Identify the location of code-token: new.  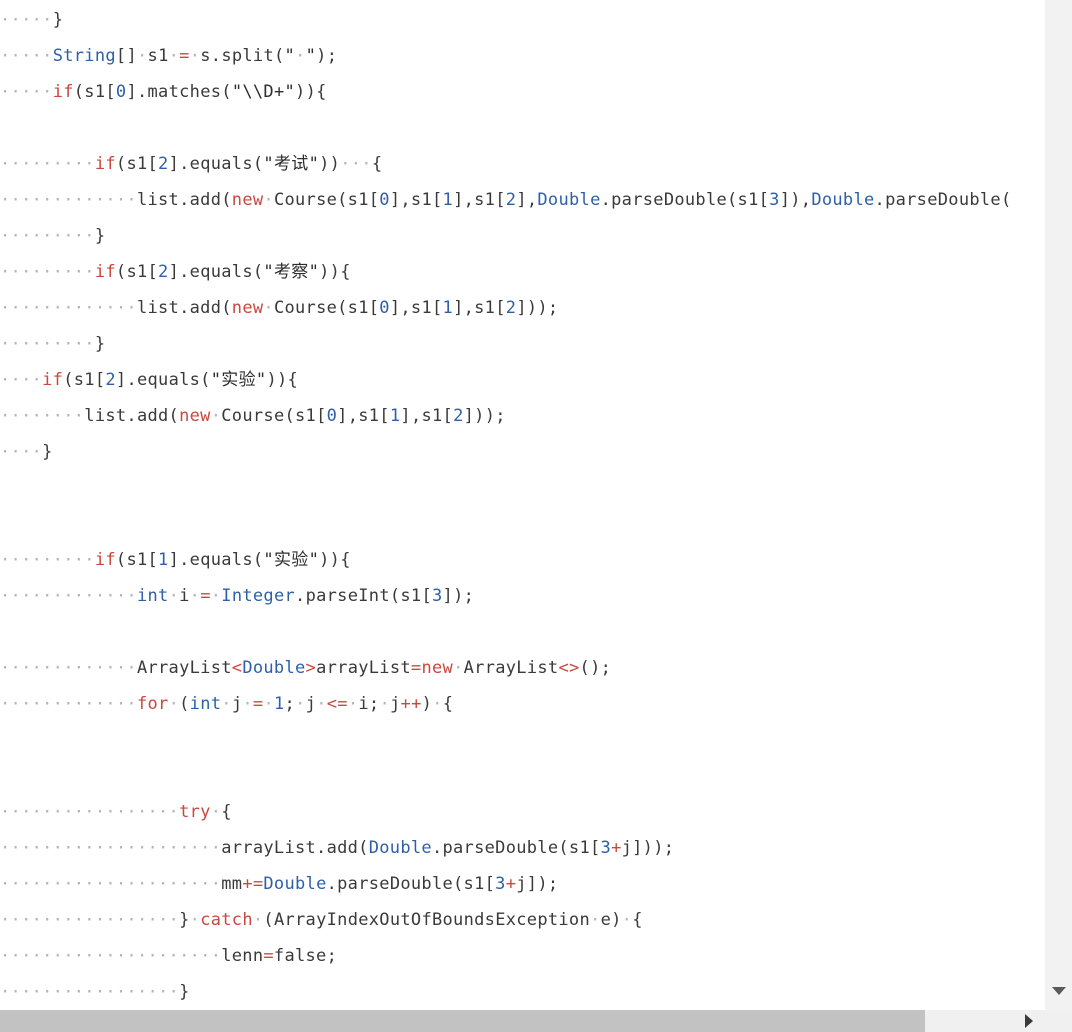
(195, 416).